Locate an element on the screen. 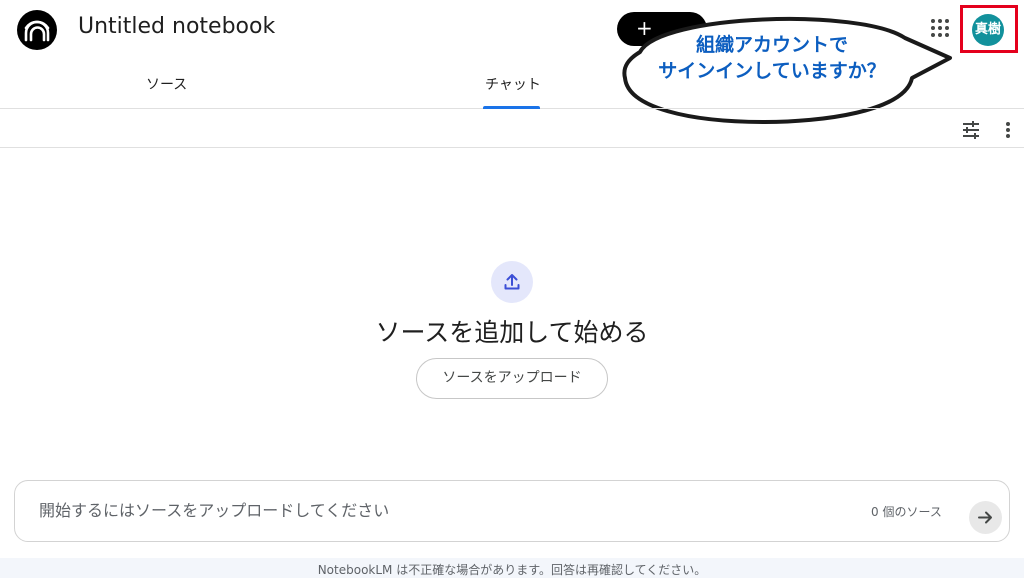  more-vert-icon is located at coordinates (1008, 130).